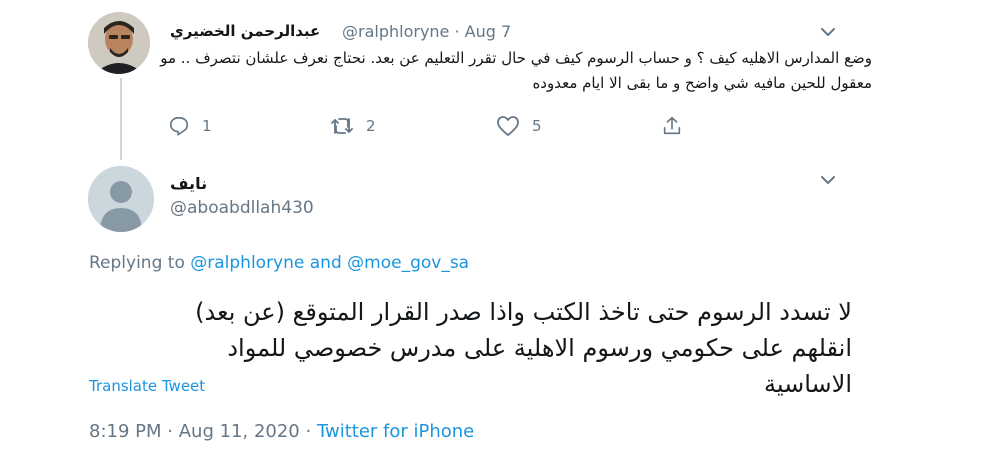 Image resolution: width=1000 pixels, height=455 pixels. What do you see at coordinates (395, 431) in the screenshot?
I see `tweet-source: Twitter for iPhone` at bounding box center [395, 431].